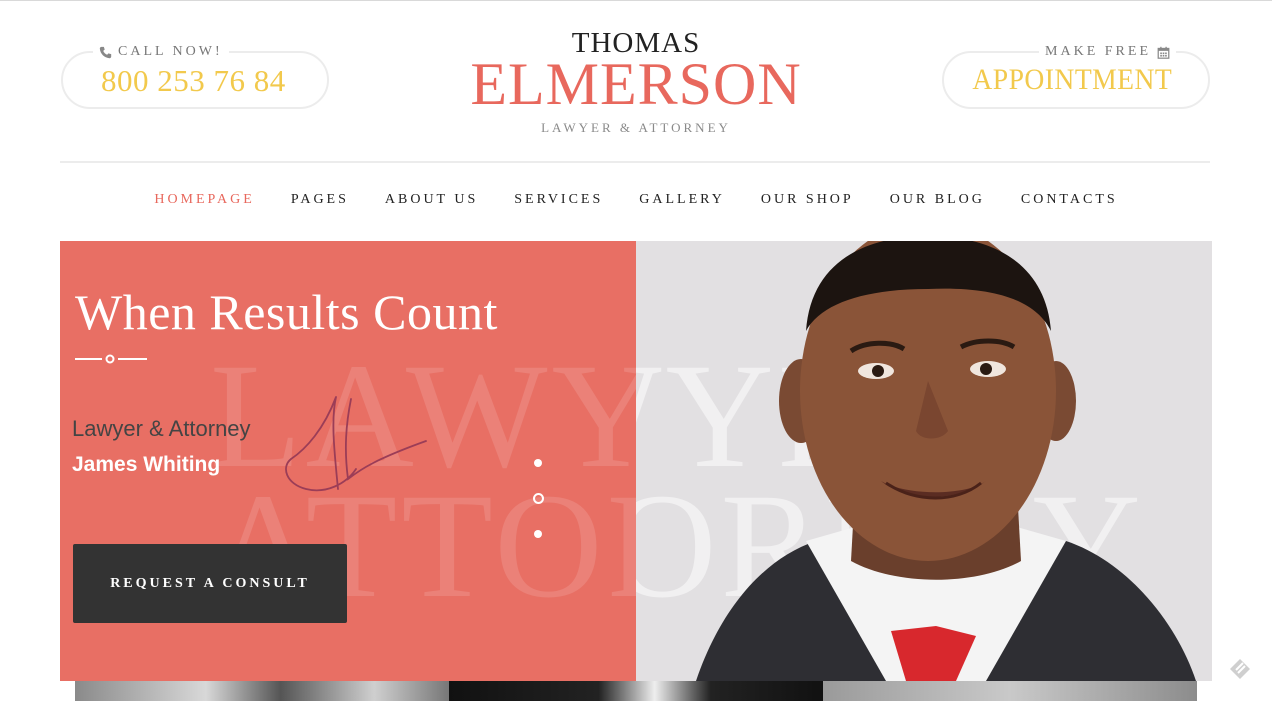 The height and width of the screenshot is (701, 1272). What do you see at coordinates (1240, 669) in the screenshot?
I see `feedback-icon` at bounding box center [1240, 669].